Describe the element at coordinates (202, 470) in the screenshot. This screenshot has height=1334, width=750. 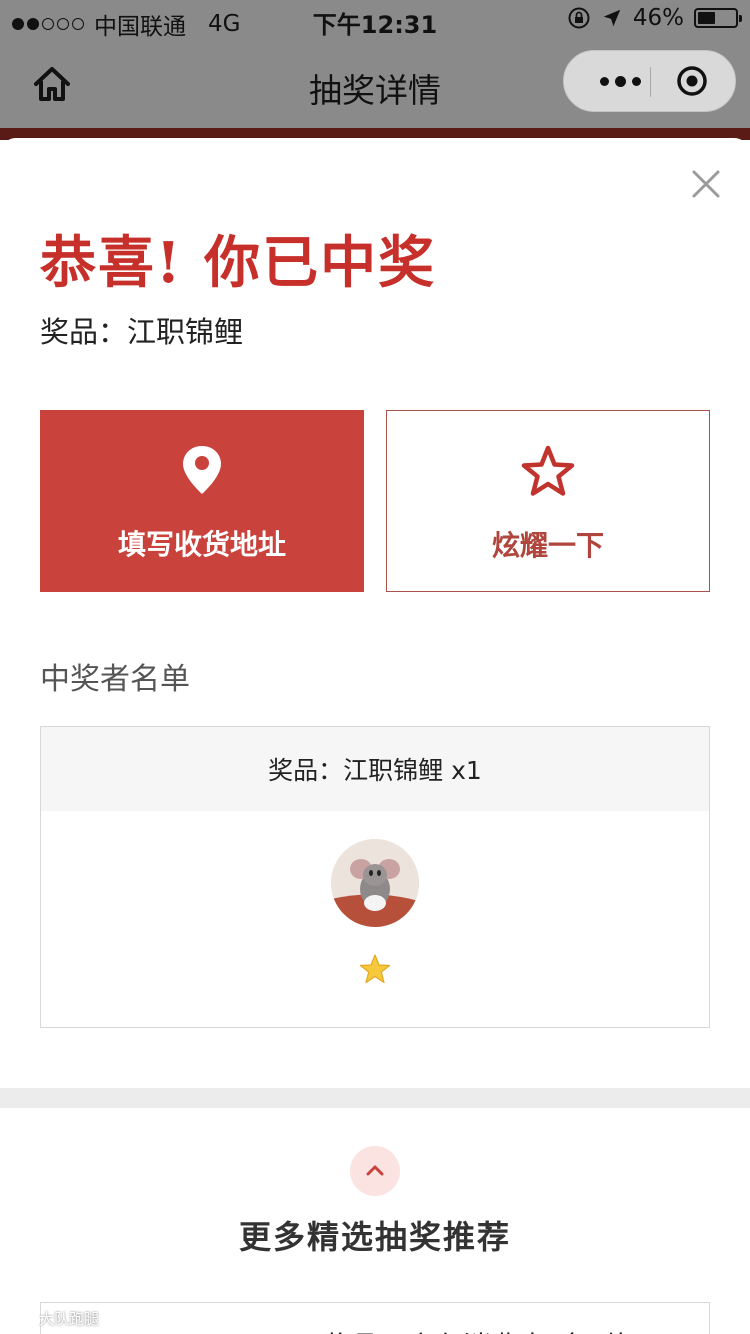
I see `location-pin-icon` at that location.